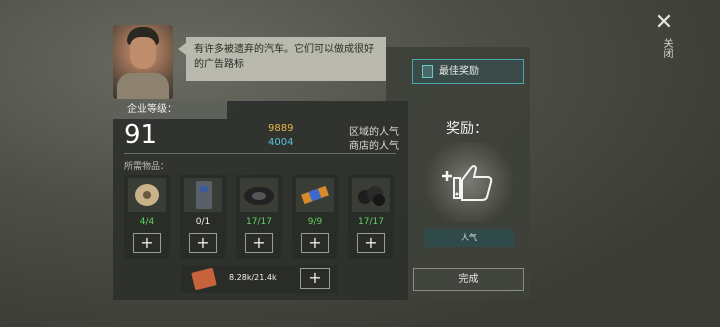  What do you see at coordinates (147, 167) in the screenshot?
I see `required-items-label: 所需物品：` at bounding box center [147, 167].